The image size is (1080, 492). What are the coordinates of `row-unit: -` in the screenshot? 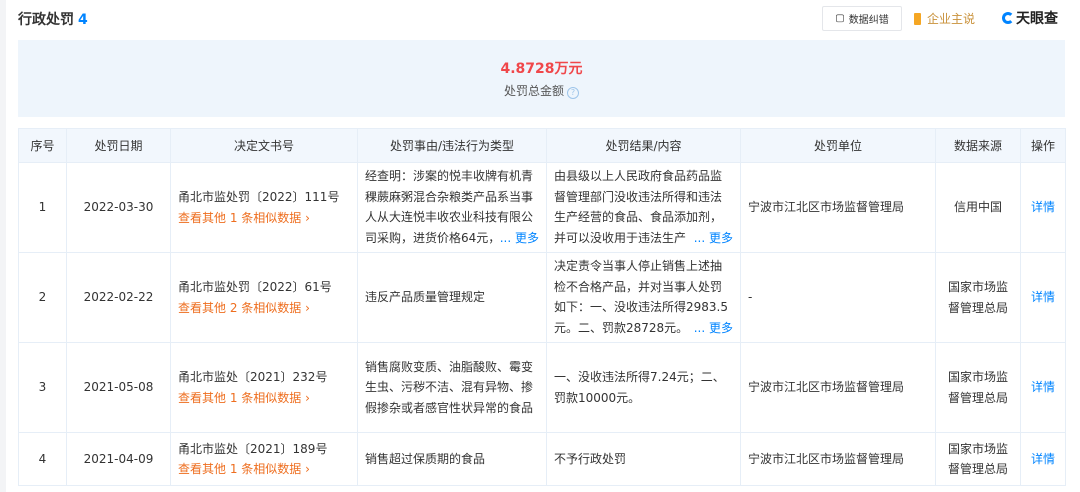 It's located at (838, 297).